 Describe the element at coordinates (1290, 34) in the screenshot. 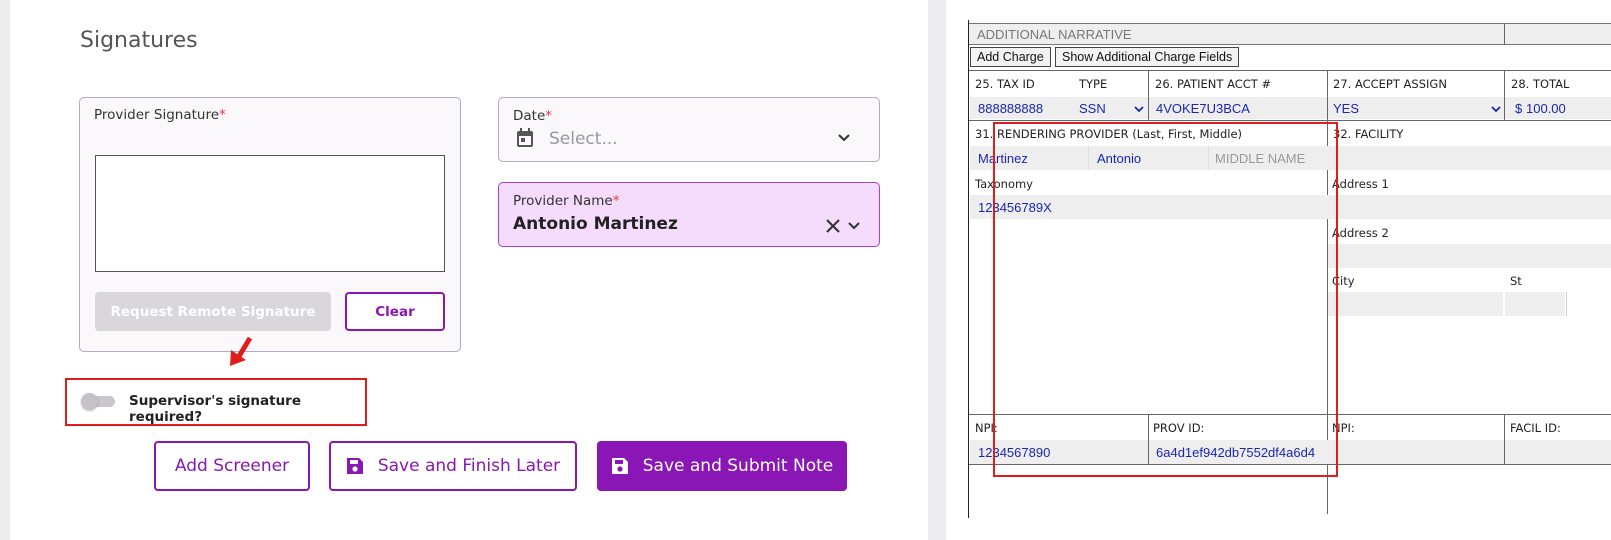

I see `additional-narrative-field: ADDITIONAL NARRATIVE` at that location.